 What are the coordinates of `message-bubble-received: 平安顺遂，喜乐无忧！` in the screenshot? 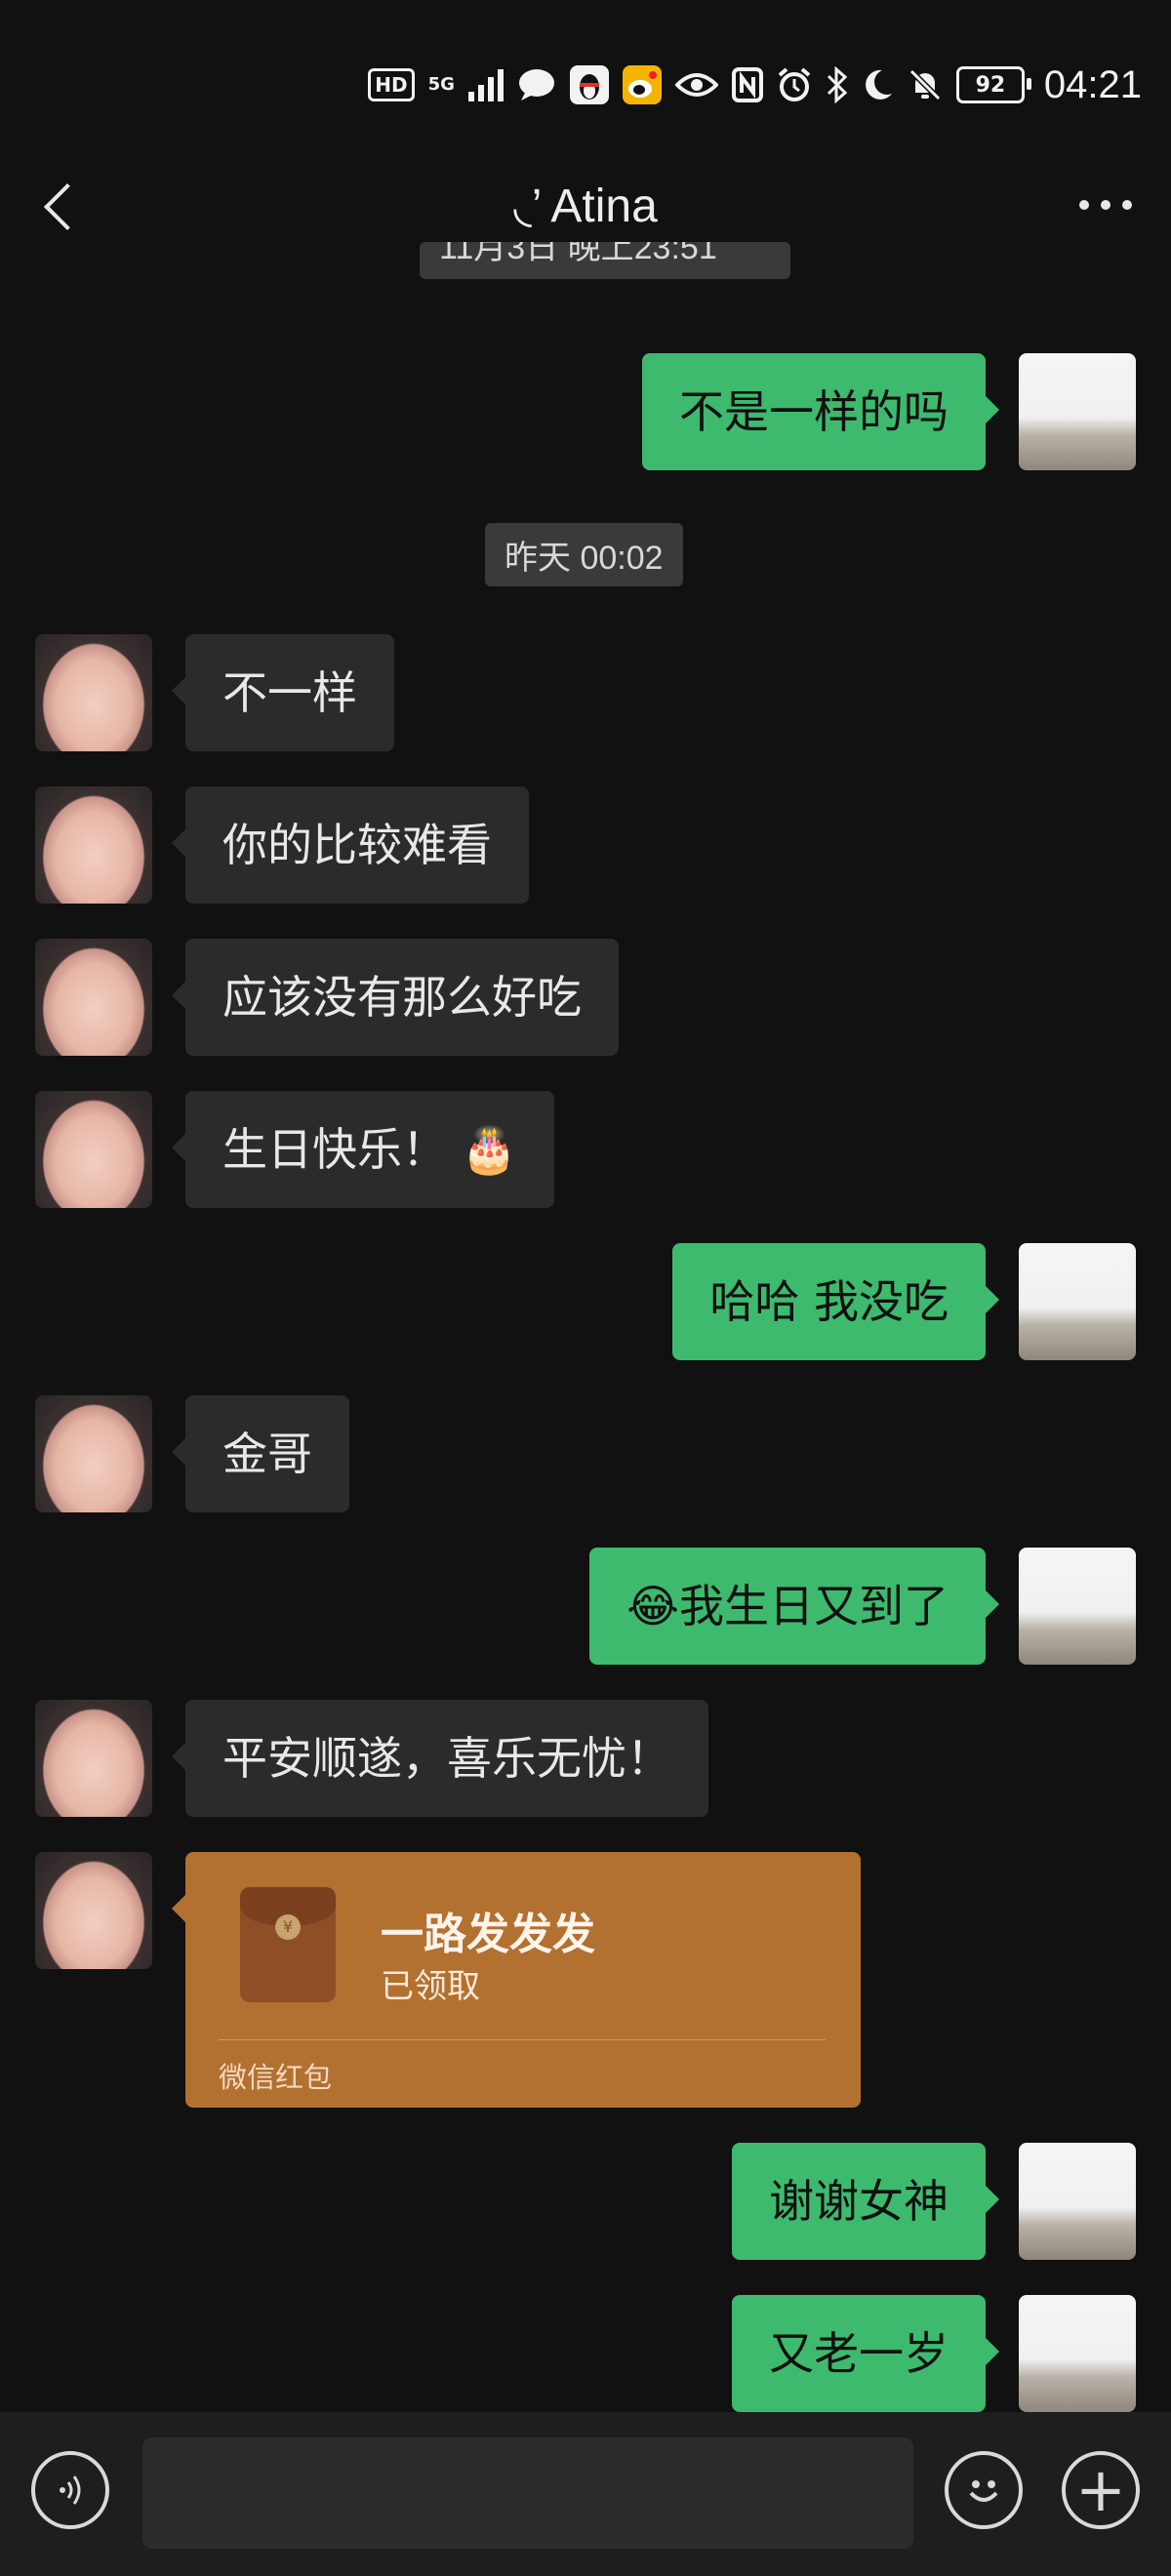 It's located at (440, 1758).